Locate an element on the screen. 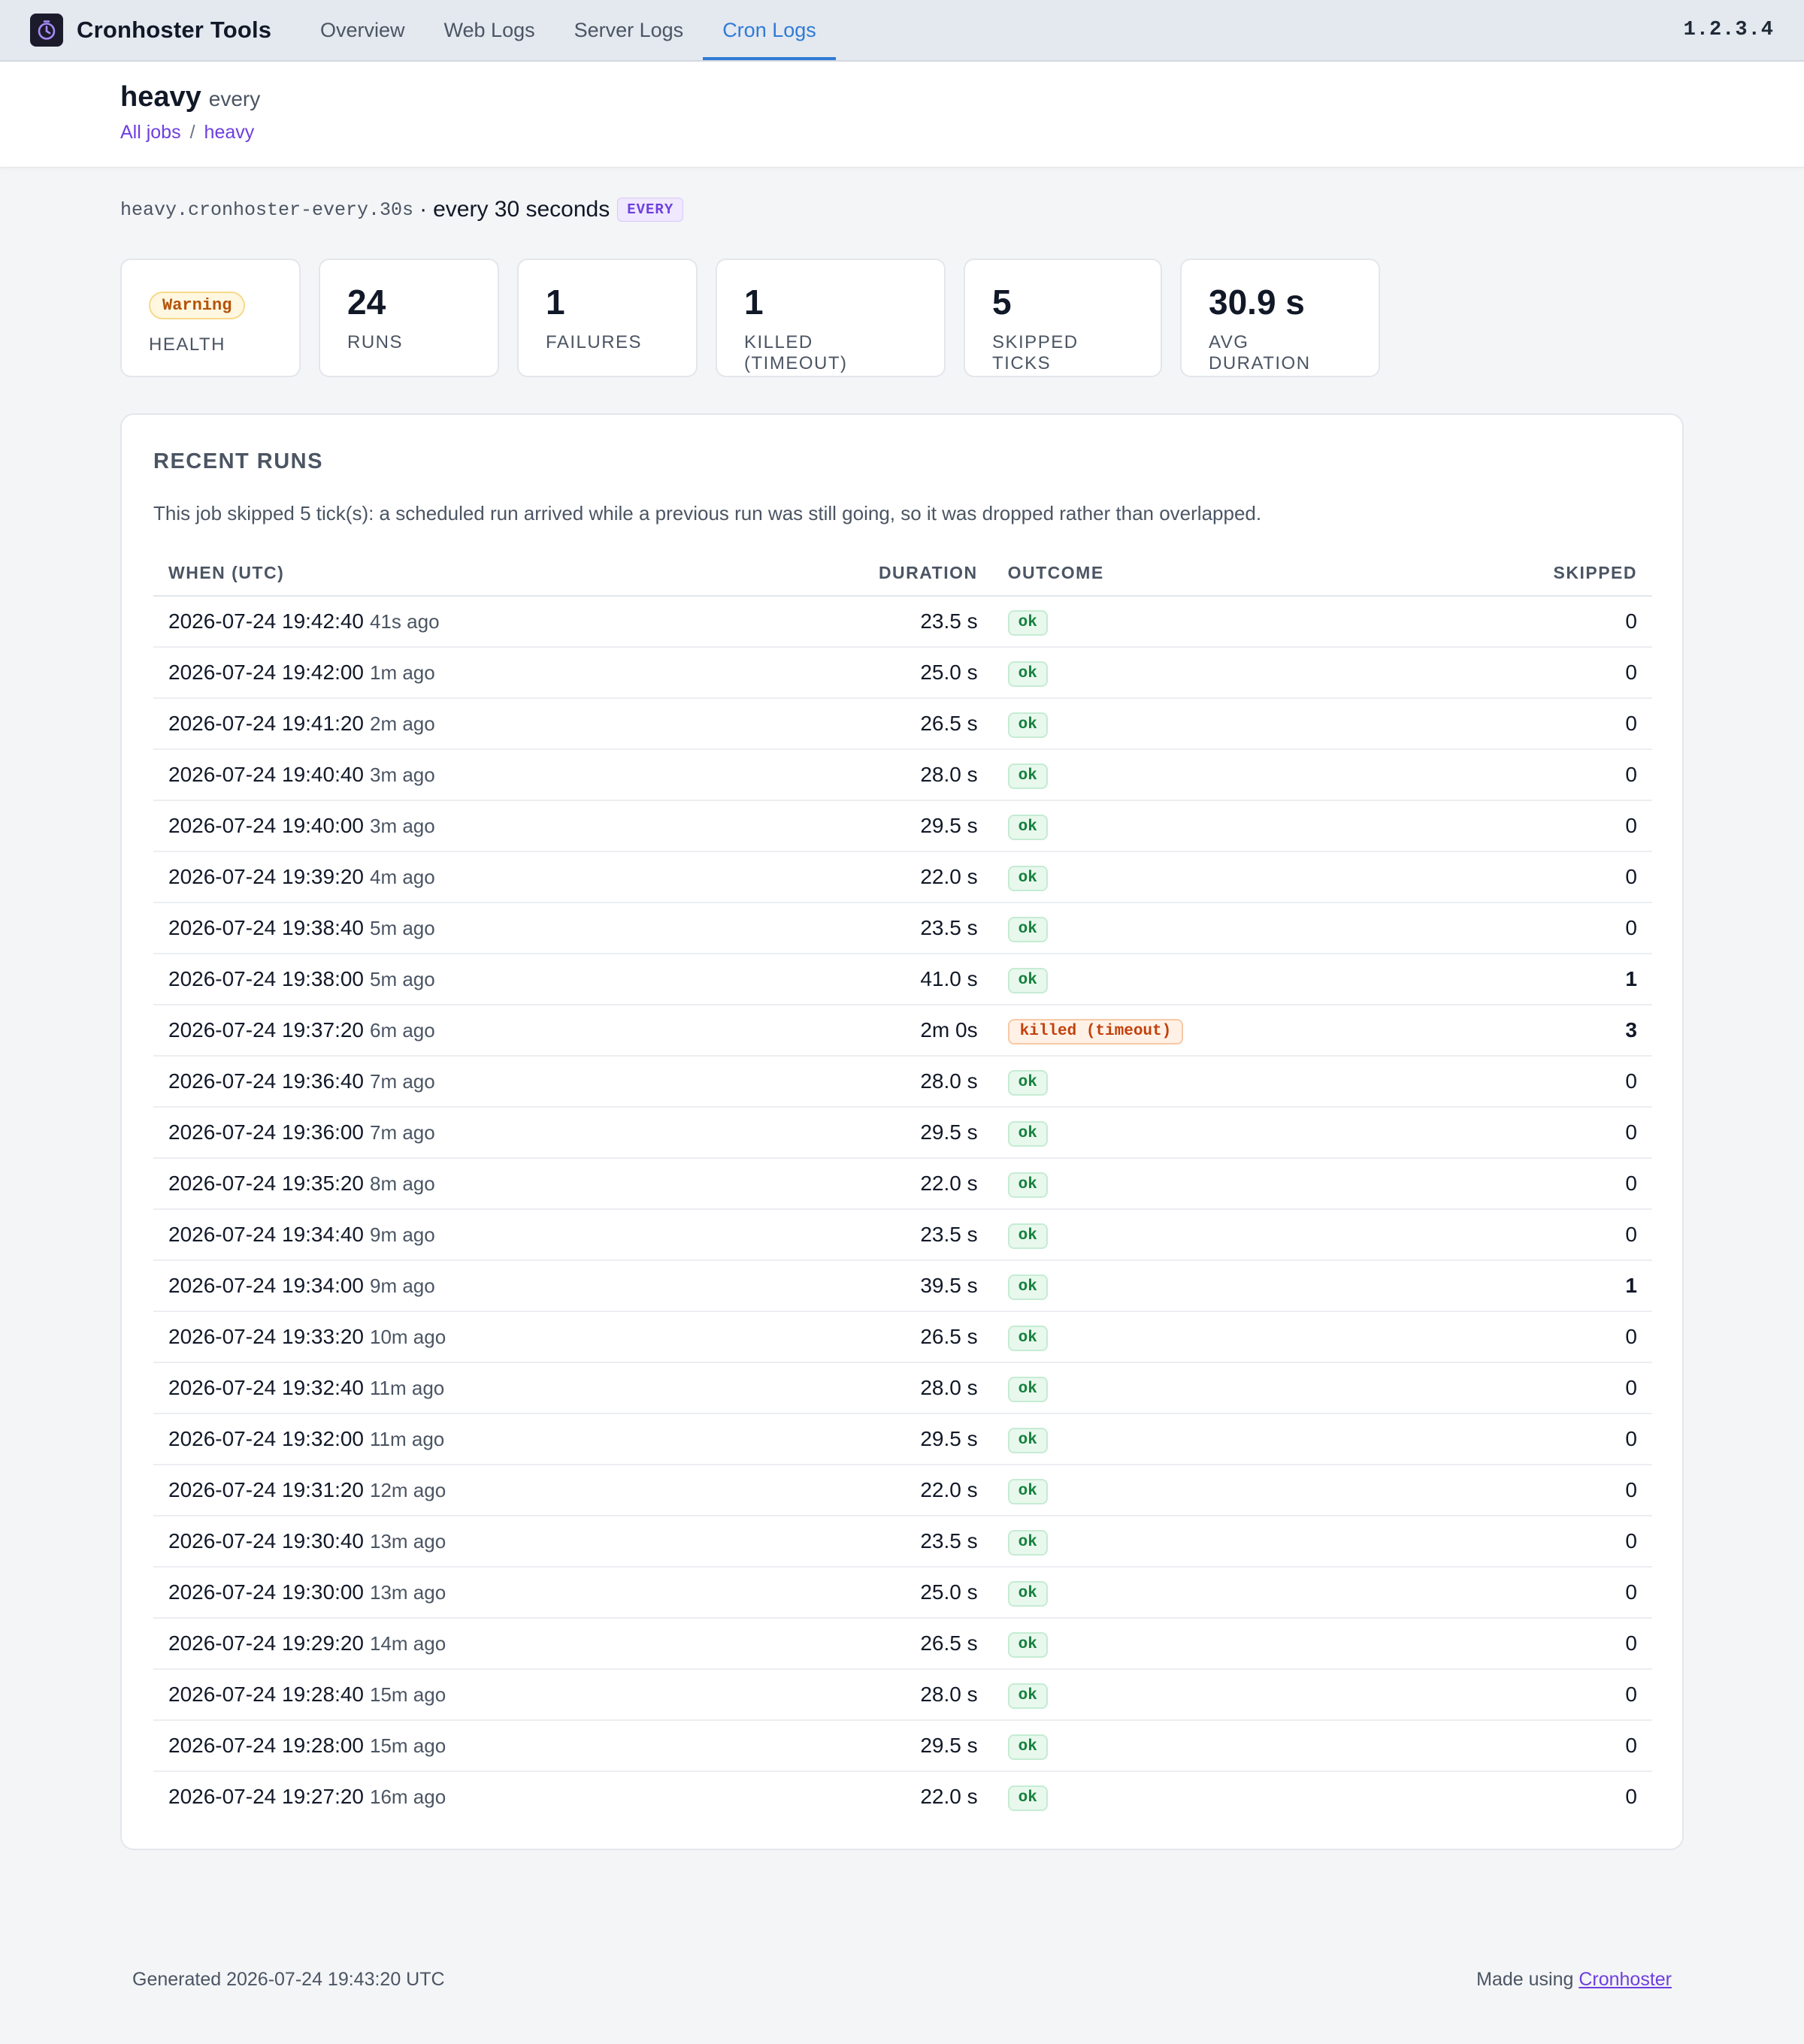 The image size is (1804, 2044). job-kind: every is located at coordinates (234, 98).